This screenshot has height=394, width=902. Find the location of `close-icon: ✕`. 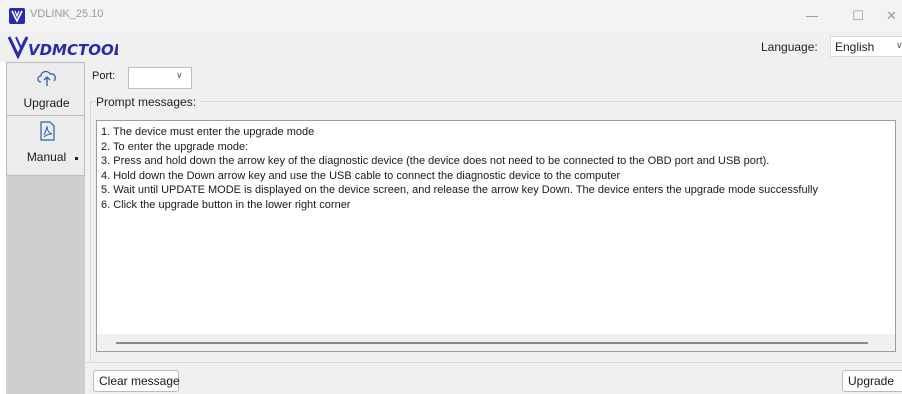

close-icon: ✕ is located at coordinates (891, 16).